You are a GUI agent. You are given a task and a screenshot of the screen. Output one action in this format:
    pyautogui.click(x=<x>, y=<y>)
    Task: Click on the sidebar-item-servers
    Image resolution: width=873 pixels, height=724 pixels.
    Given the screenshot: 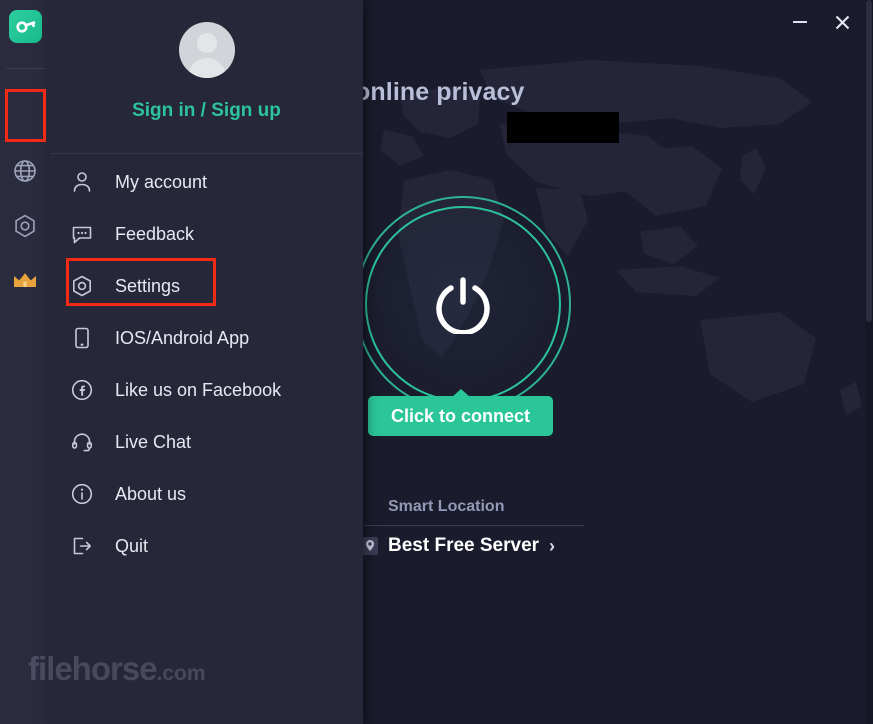 What is the action you would take?
    pyautogui.click(x=25, y=171)
    